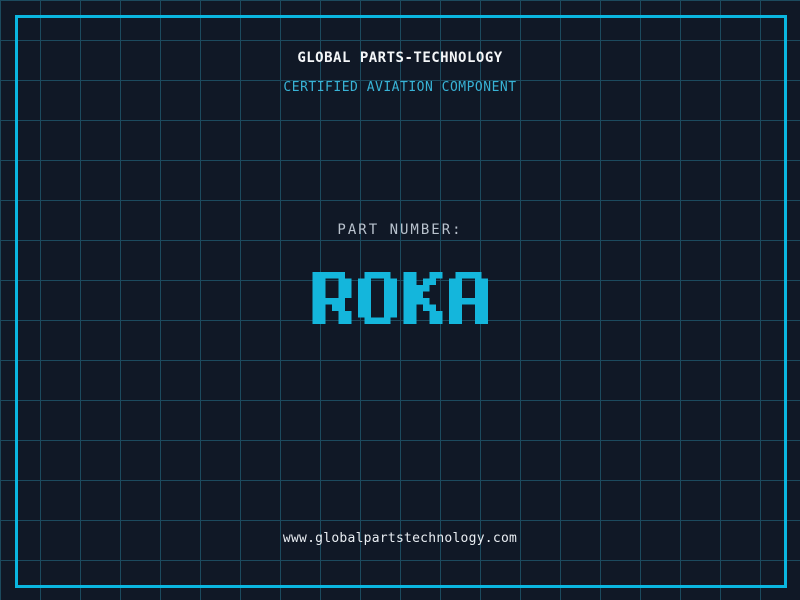 The height and width of the screenshot is (600, 800). I want to click on website-url: www.globalpartstechnology.com, so click(400, 538).